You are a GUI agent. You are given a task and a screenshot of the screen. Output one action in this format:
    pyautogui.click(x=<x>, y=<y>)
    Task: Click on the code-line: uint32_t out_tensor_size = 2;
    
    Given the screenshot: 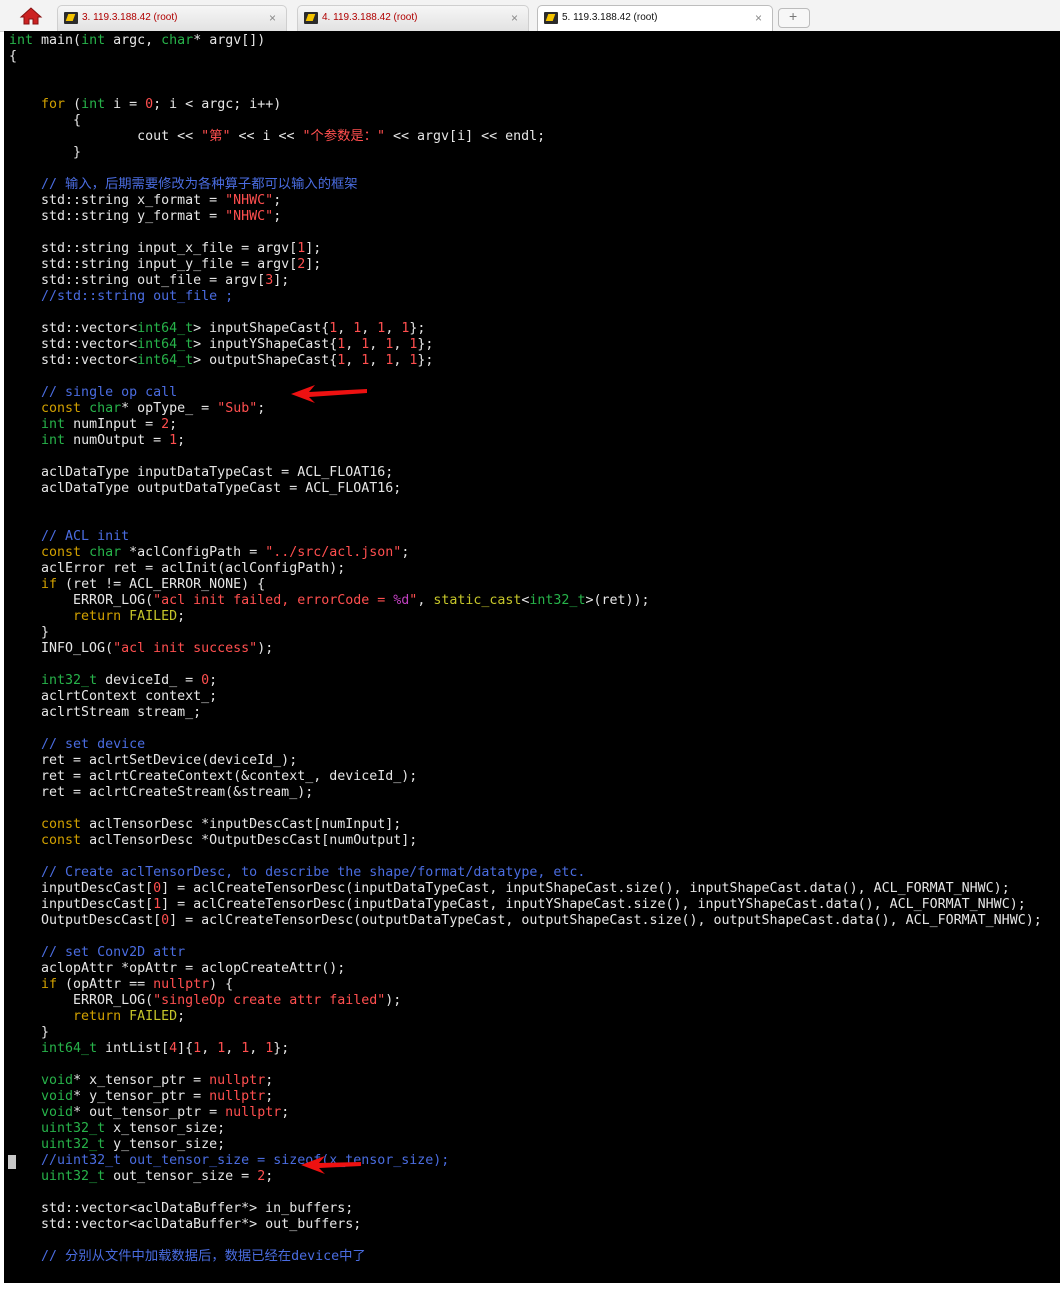 What is the action you would take?
    pyautogui.click(x=525, y=1177)
    